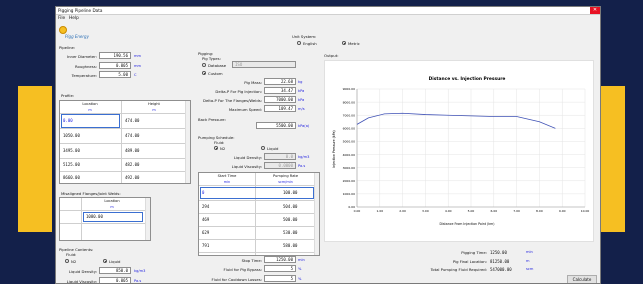 This screenshot has width=643, height=284. Describe the element at coordinates (112, 207) in the screenshot. I see `flanges-col-unit: m` at that location.